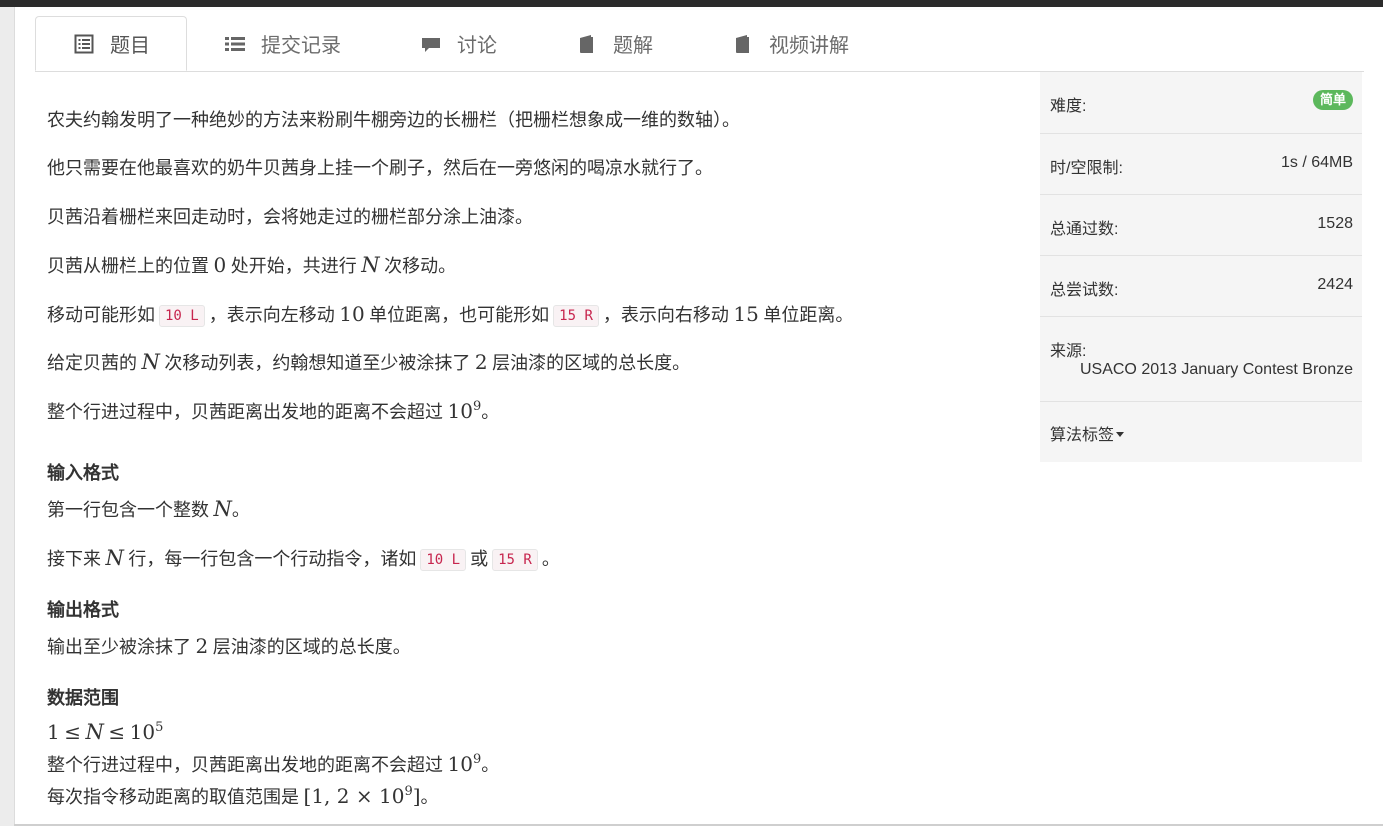  Describe the element at coordinates (243, 796) in the screenshot. I see `data-range-line-3: 每次指令移动距离的取值范围是 [1, 2 × 109]。` at that location.